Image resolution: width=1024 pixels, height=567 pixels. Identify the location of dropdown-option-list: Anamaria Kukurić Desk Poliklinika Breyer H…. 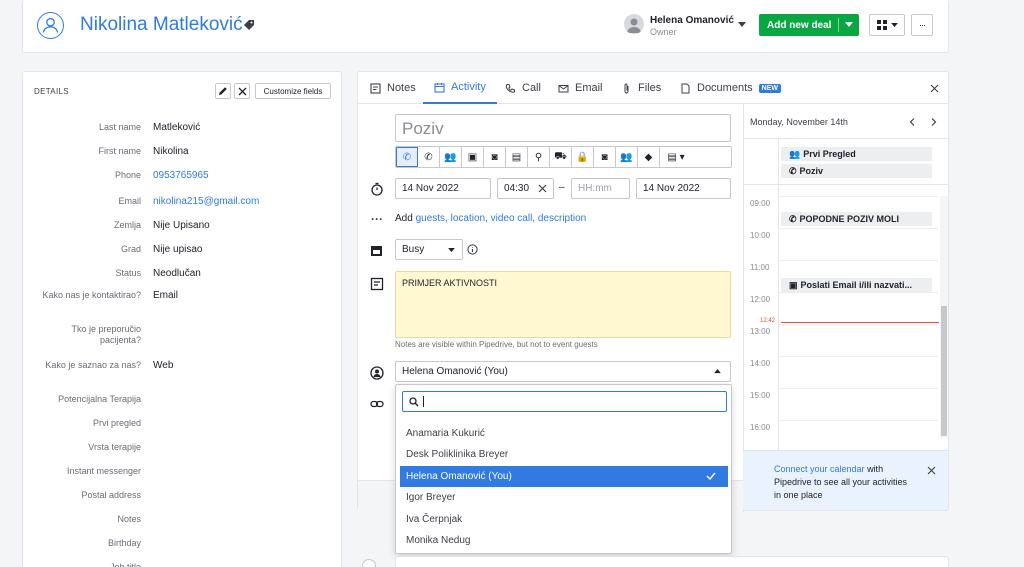
(564, 470).